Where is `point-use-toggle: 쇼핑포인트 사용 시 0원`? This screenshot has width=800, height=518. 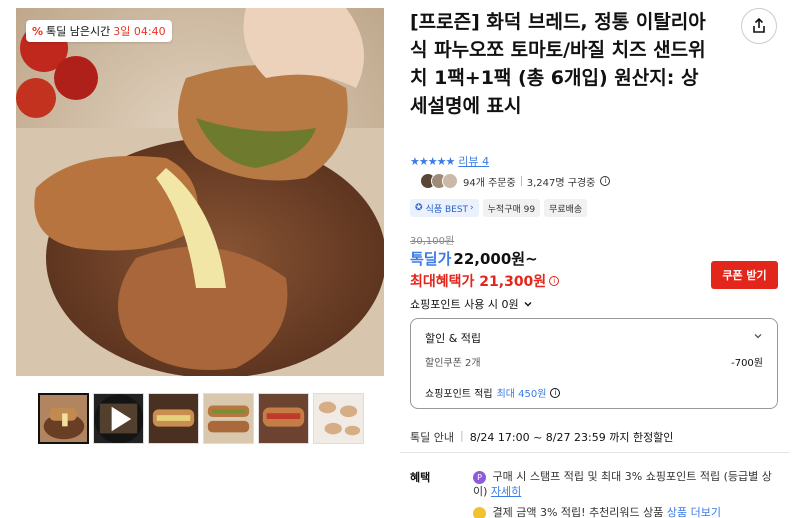 point-use-toggle: 쇼핑포인트 사용 시 0원 is located at coordinates (471, 304).